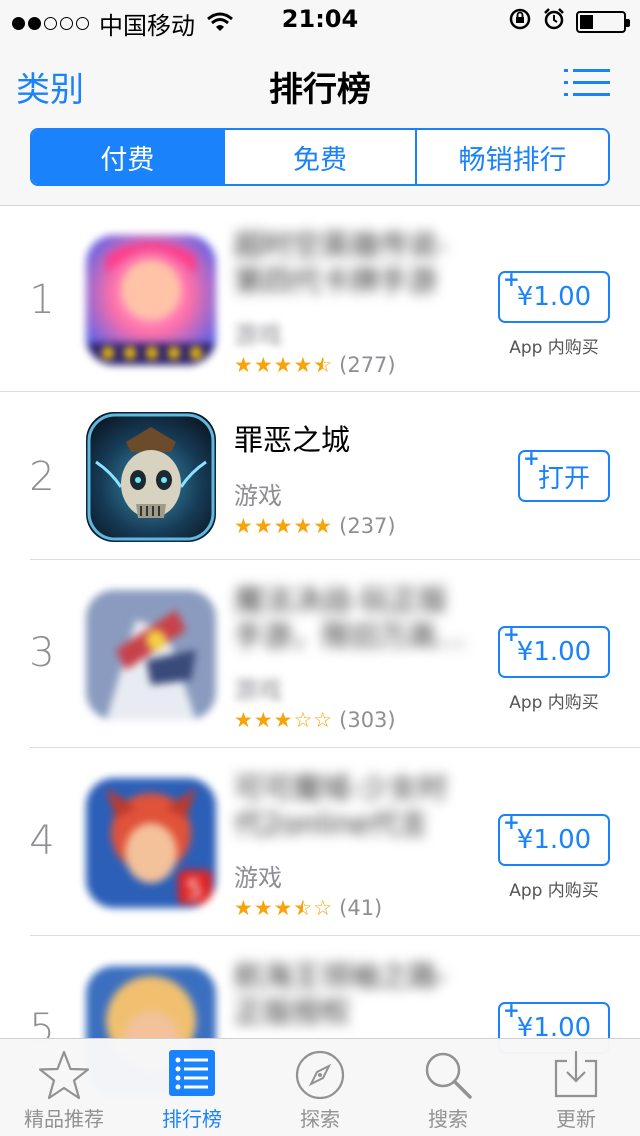  What do you see at coordinates (334, 476) in the screenshot?
I see `list-item: 2 罪恶之城 游戏 ★★★★★ (237) + 打开` at bounding box center [334, 476].